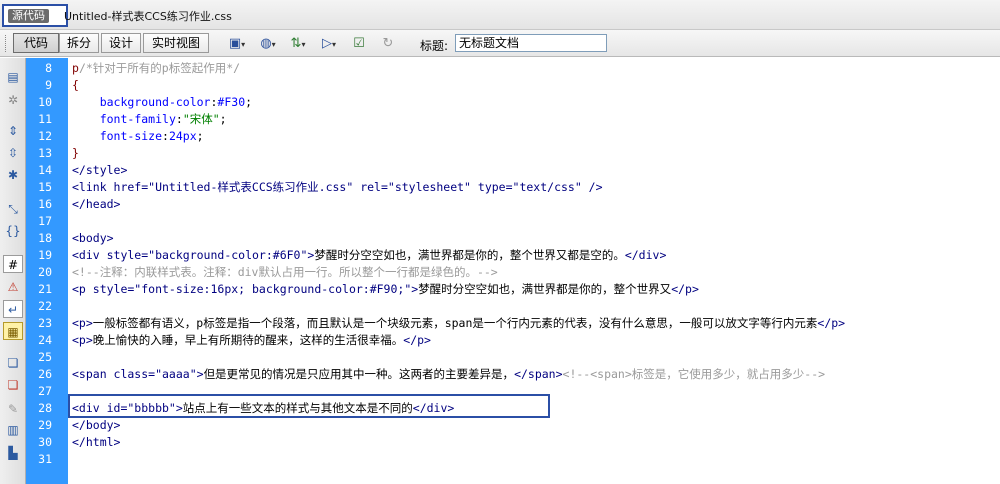 This screenshot has width=1000, height=484. I want to click on code-token: {, so click(75, 85).